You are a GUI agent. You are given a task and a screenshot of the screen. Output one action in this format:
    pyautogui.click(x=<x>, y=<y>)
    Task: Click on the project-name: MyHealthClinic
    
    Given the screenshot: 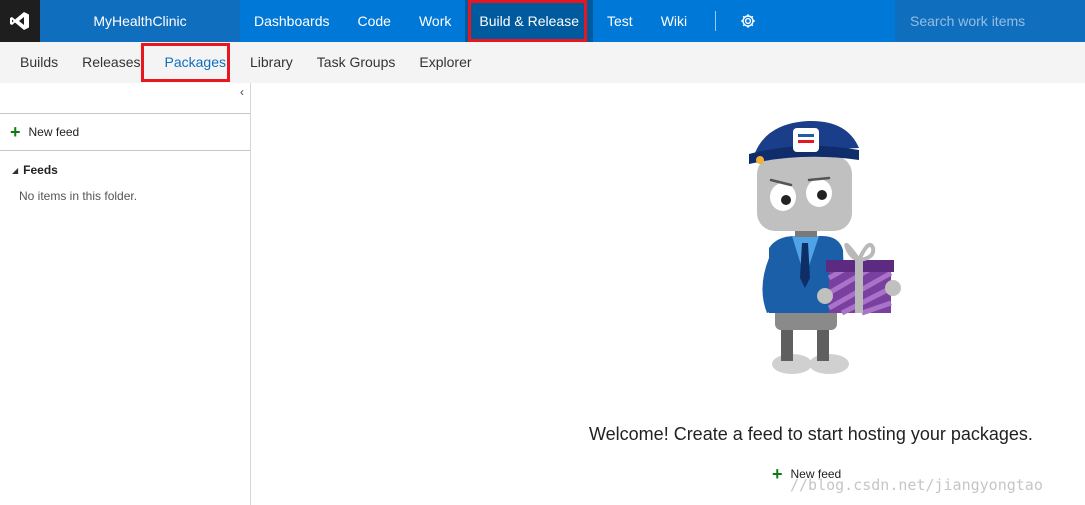 What is the action you would take?
    pyautogui.click(x=140, y=21)
    